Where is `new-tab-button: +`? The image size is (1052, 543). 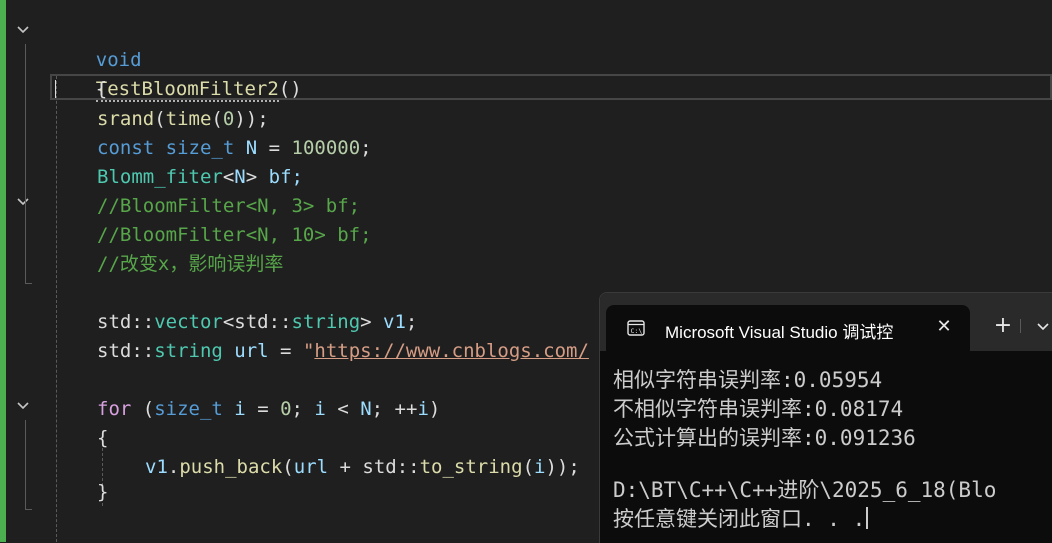
new-tab-button: + is located at coordinates (1003, 326).